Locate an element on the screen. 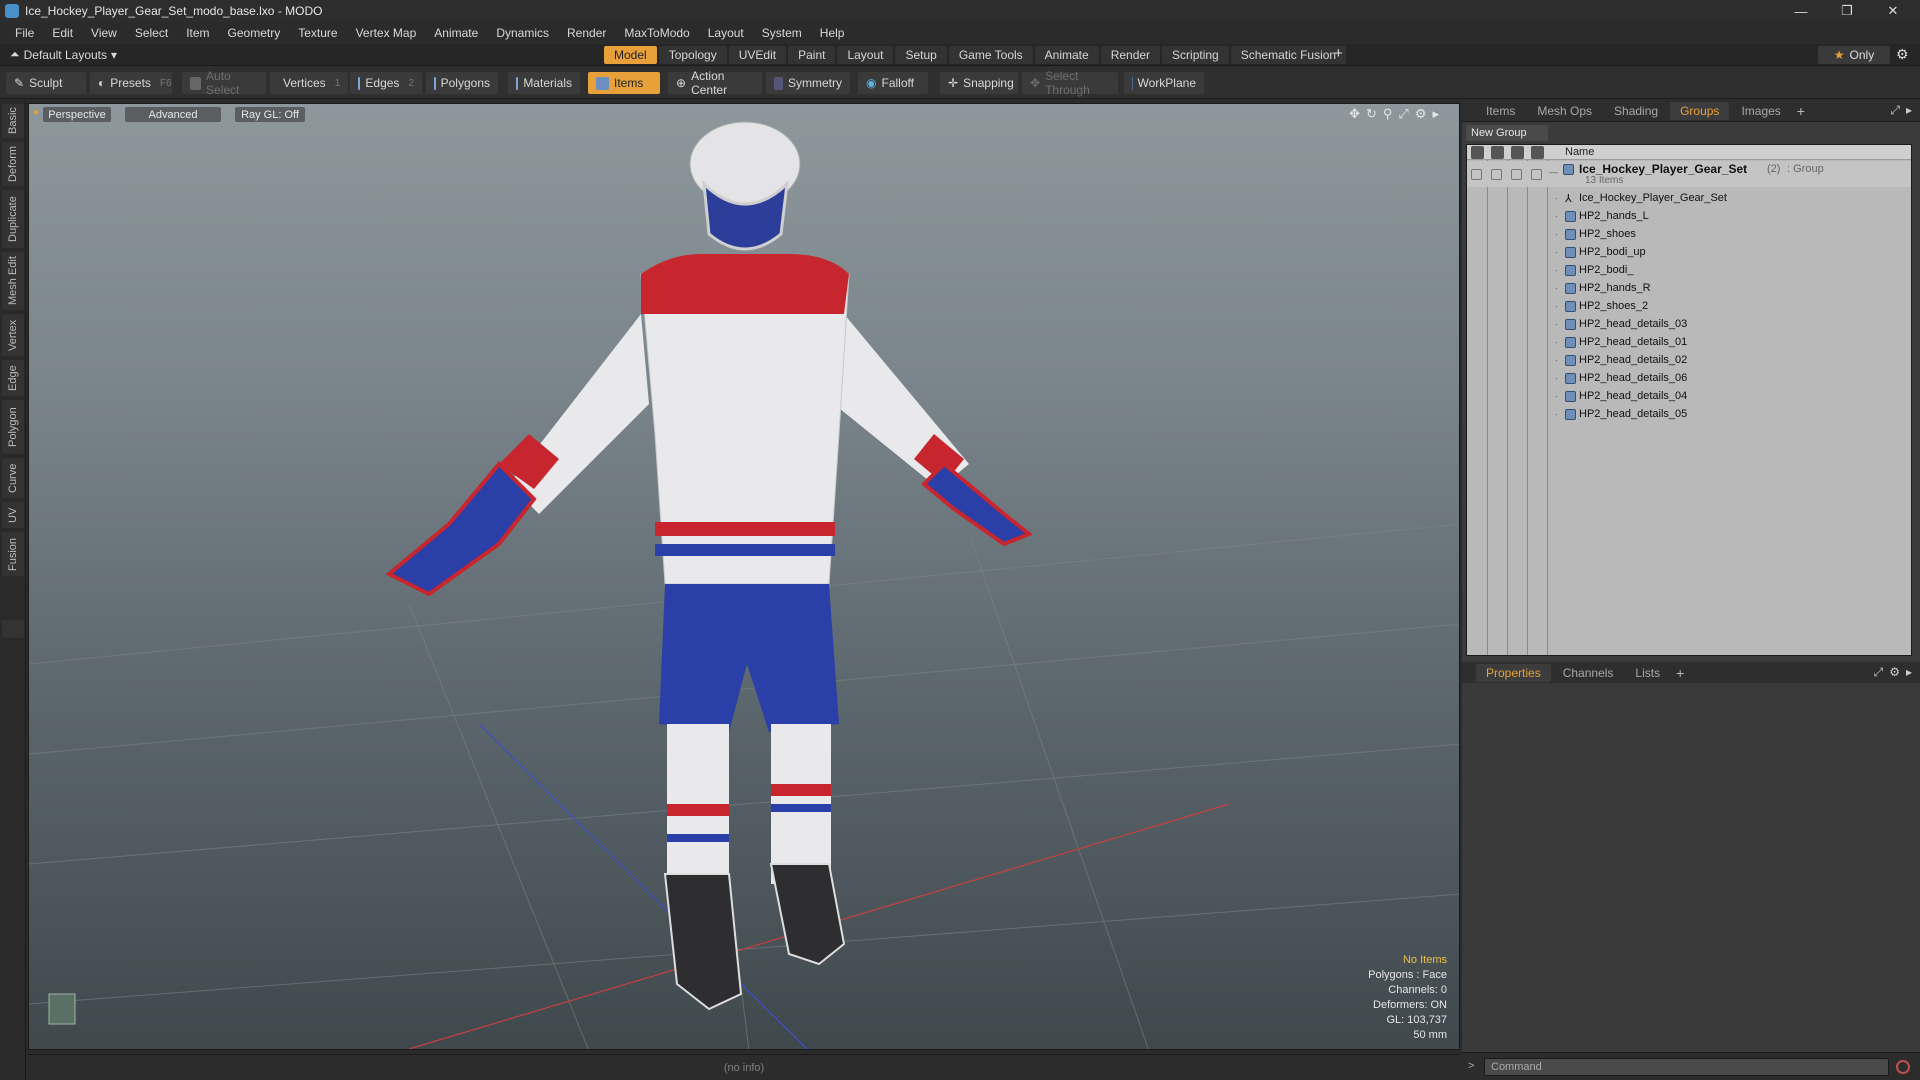 This screenshot has height=1080, width=1920. group-select-toggle is located at coordinates (1536, 174).